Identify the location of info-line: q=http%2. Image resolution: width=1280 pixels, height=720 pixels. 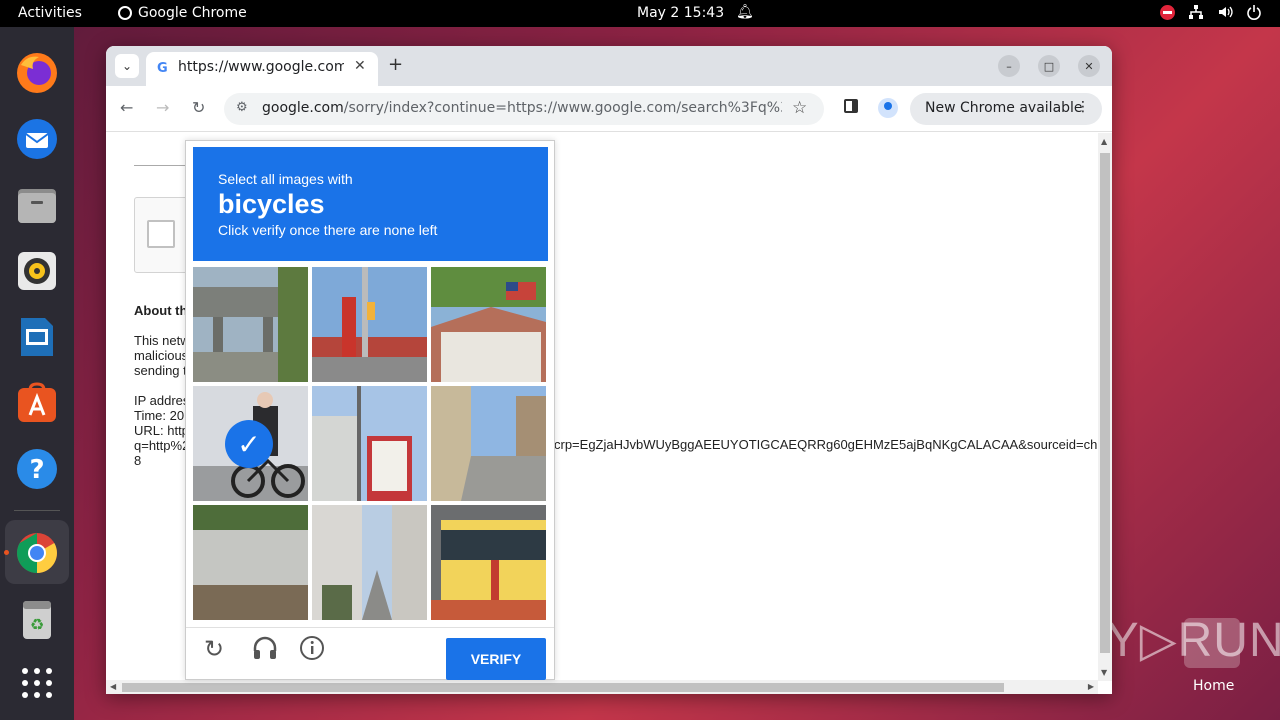
(162, 445).